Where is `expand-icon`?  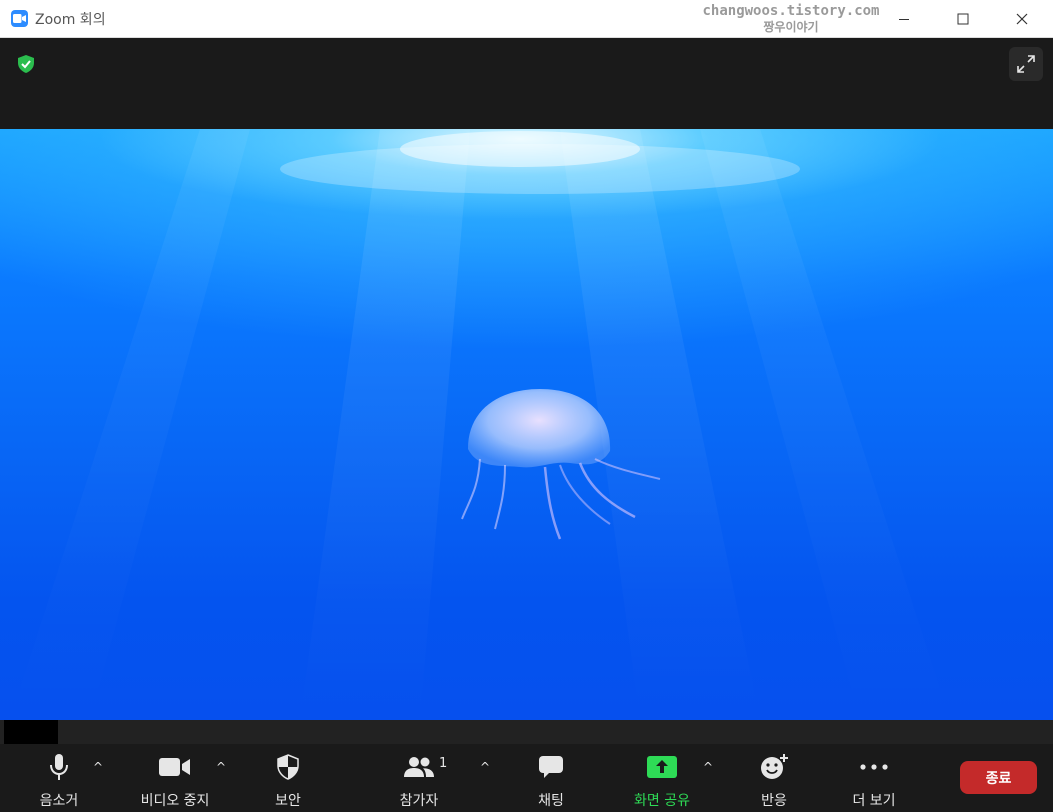 expand-icon is located at coordinates (1026, 64).